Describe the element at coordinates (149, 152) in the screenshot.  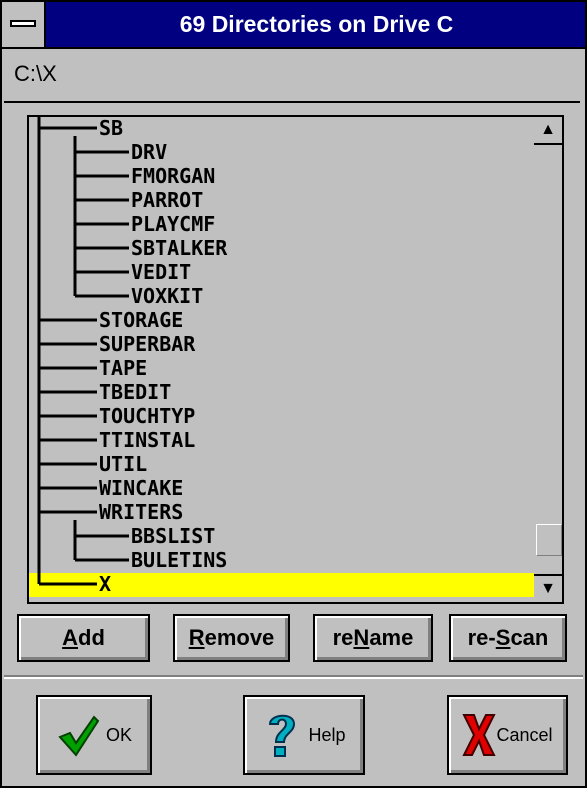
I see `tree-item: DRV` at that location.